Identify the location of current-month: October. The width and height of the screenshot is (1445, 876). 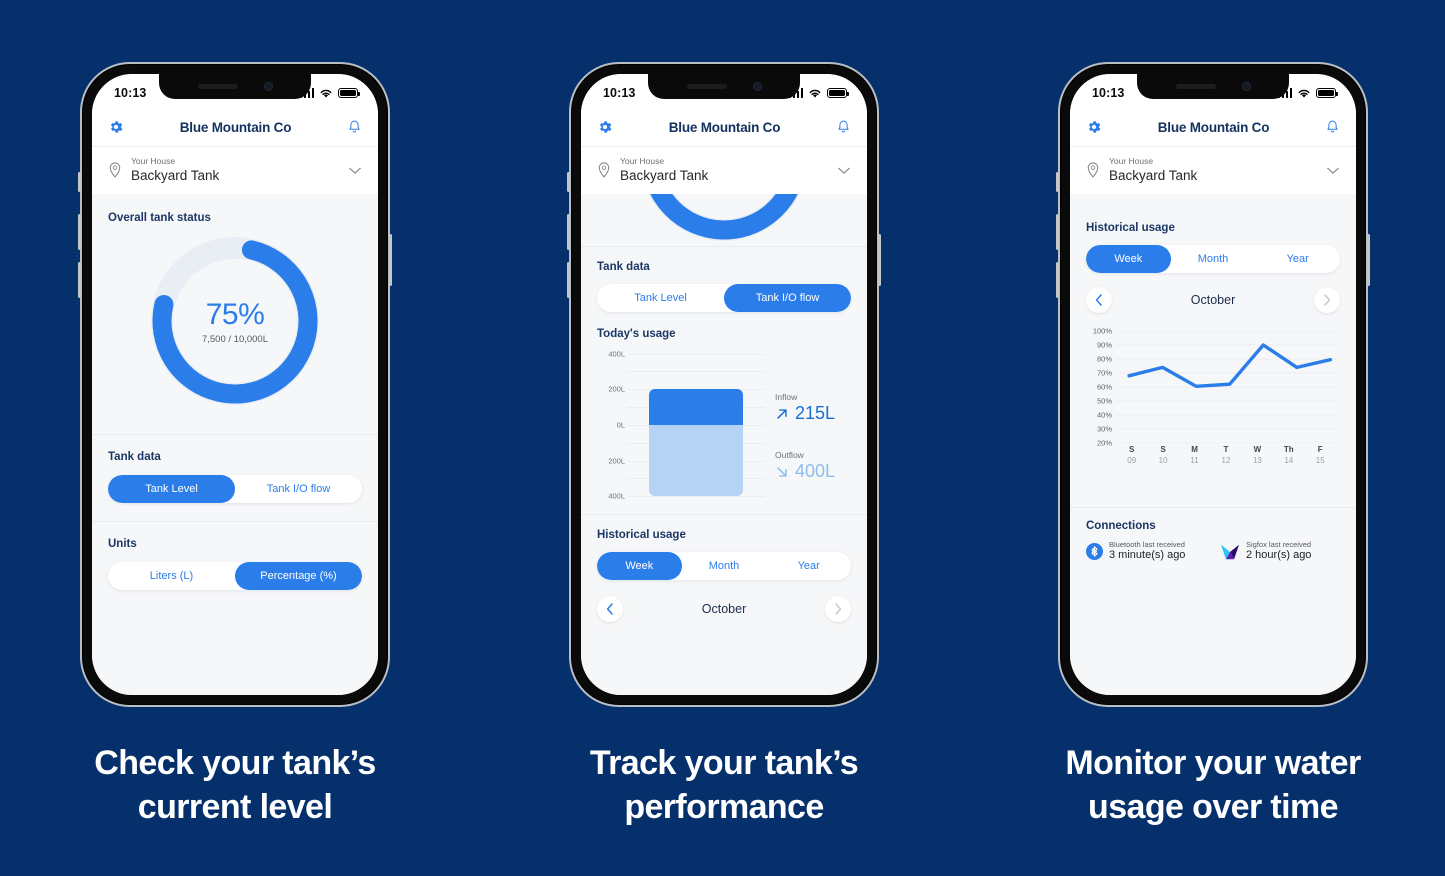
(724, 609).